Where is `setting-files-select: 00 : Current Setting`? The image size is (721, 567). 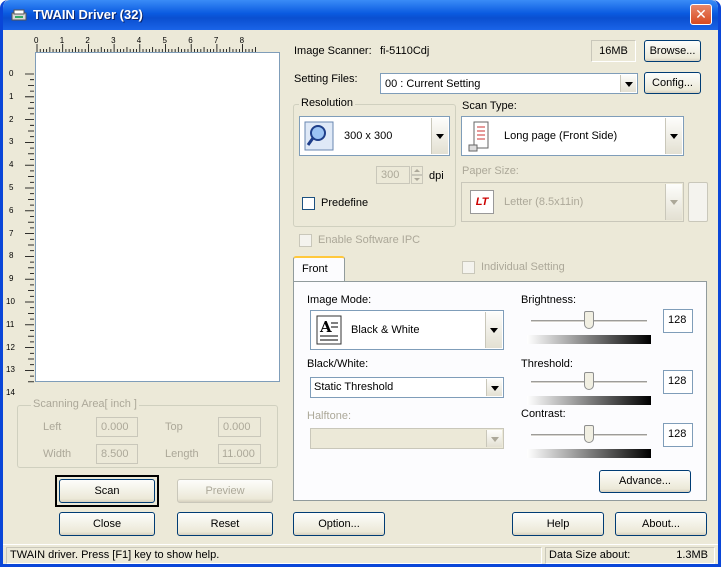 setting-files-select: 00 : Current Setting is located at coordinates (509, 83).